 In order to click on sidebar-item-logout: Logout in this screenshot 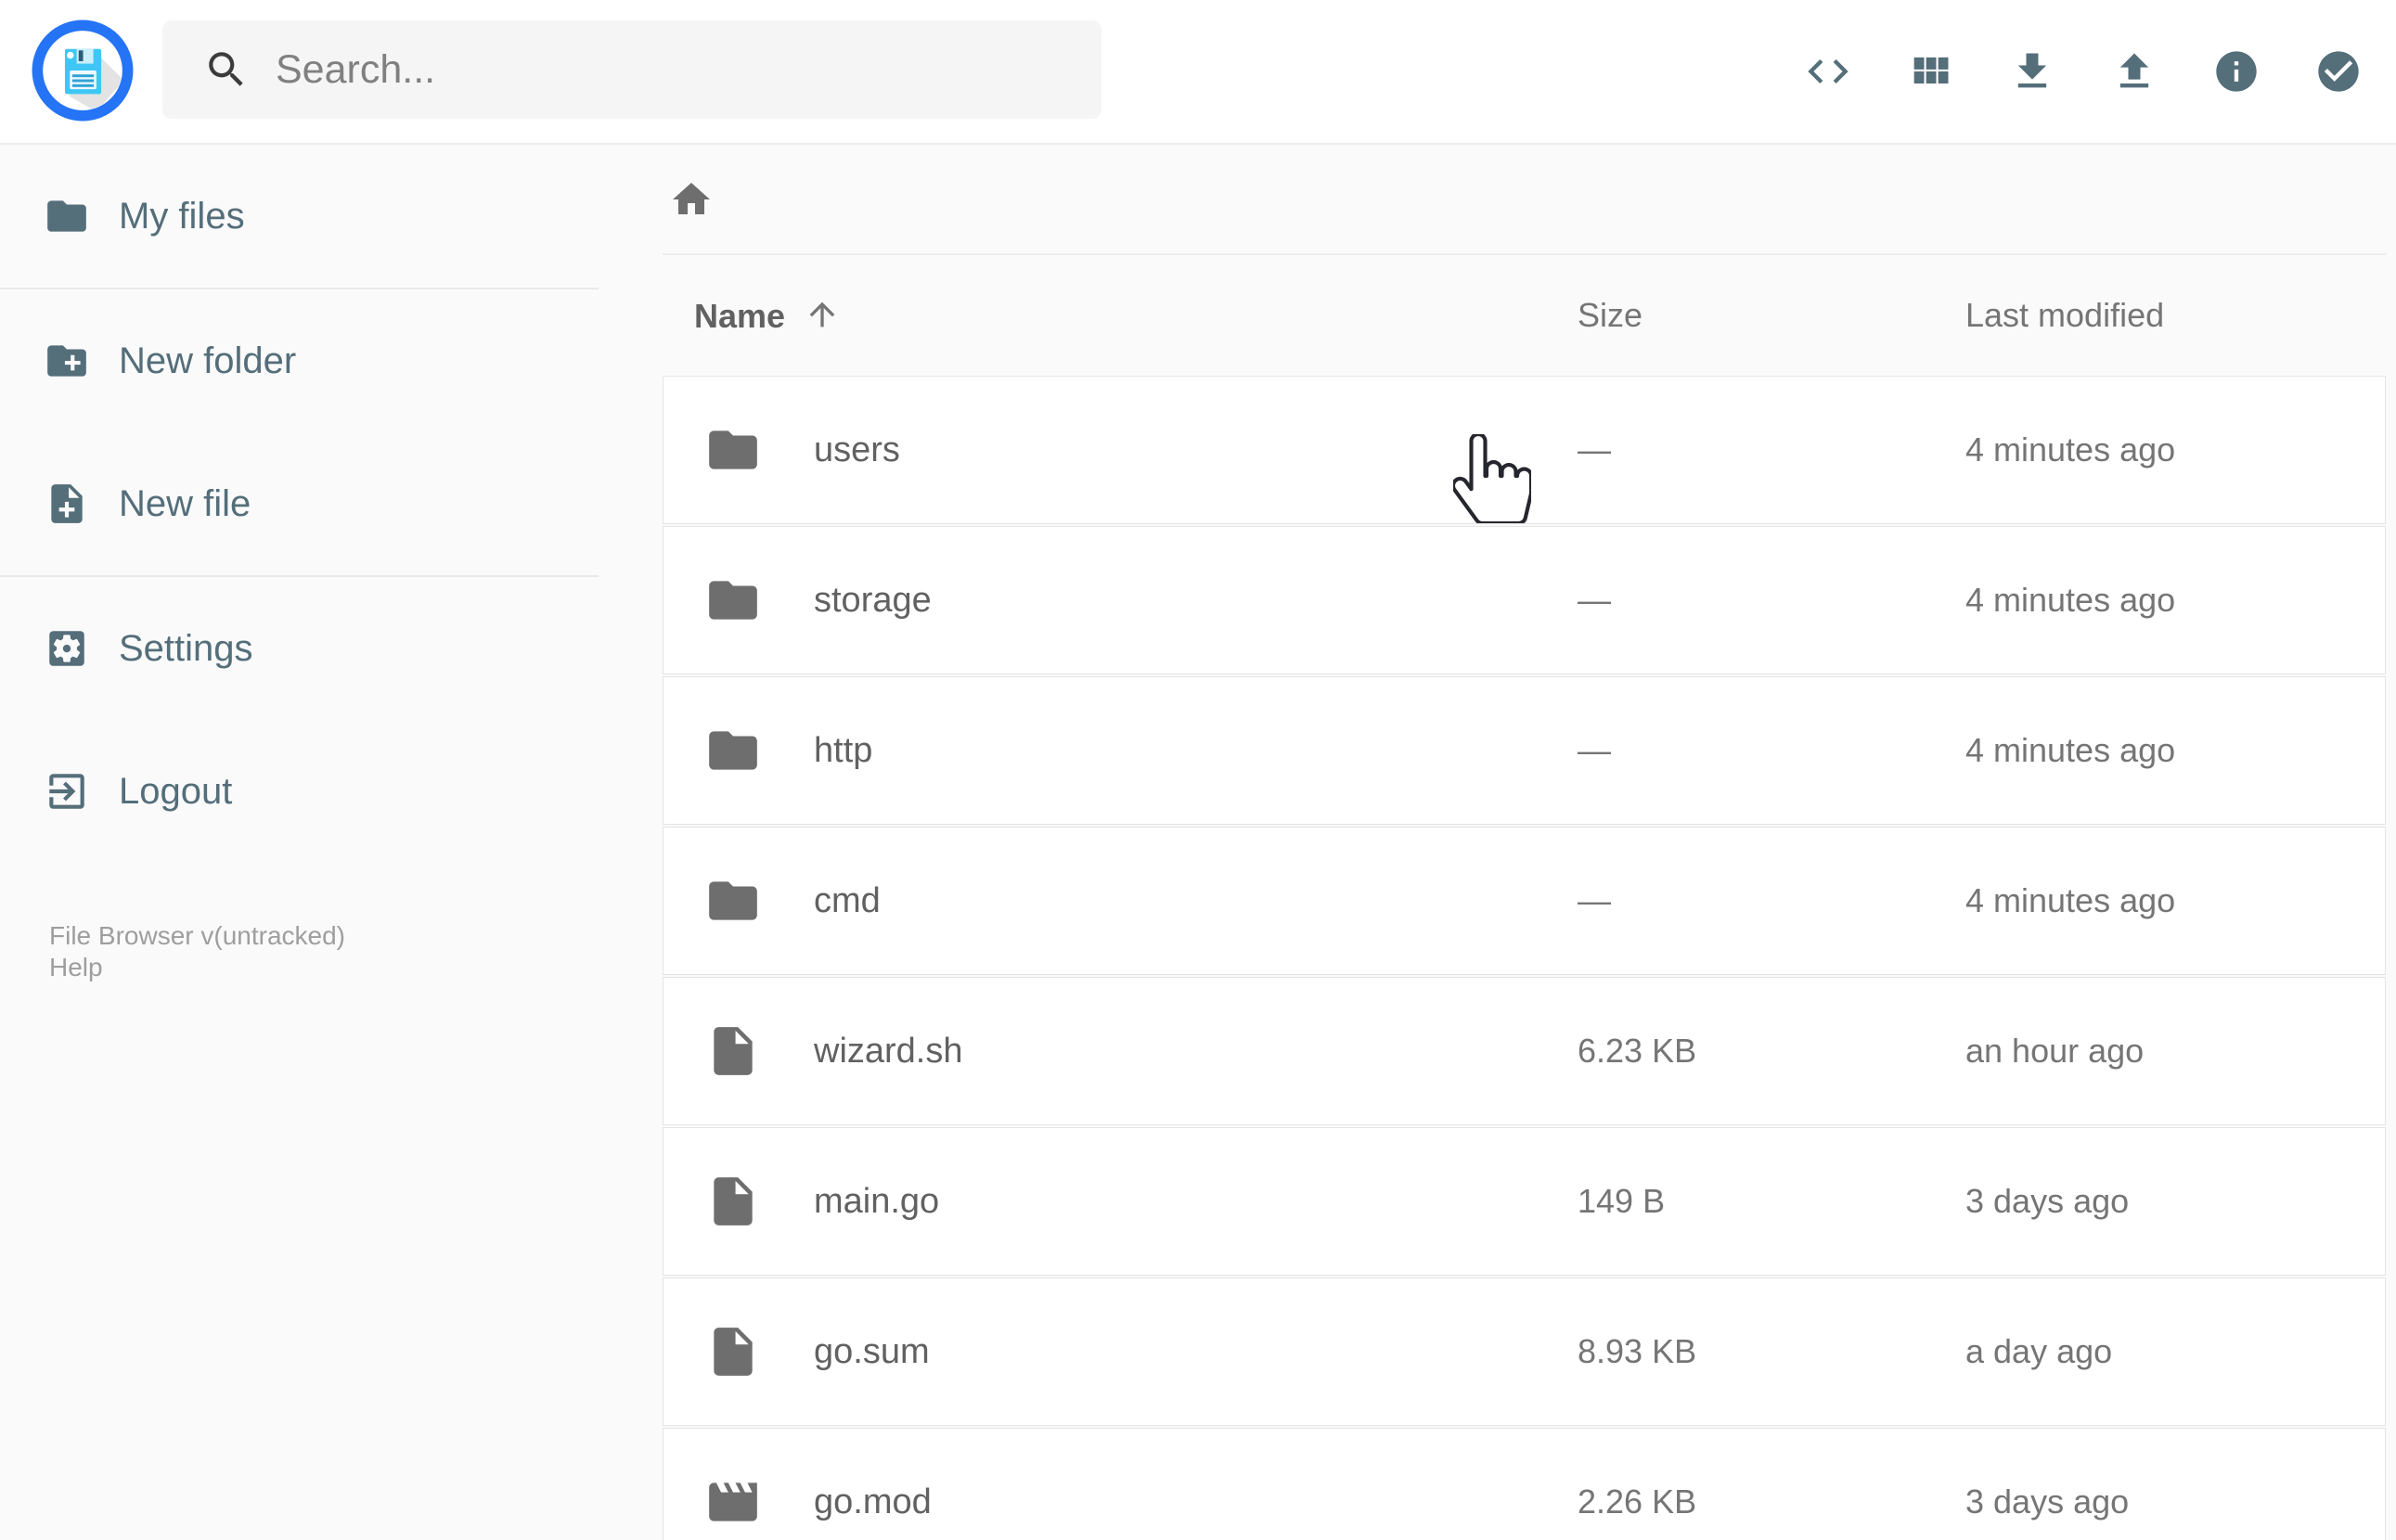, I will do `click(306, 791)`.